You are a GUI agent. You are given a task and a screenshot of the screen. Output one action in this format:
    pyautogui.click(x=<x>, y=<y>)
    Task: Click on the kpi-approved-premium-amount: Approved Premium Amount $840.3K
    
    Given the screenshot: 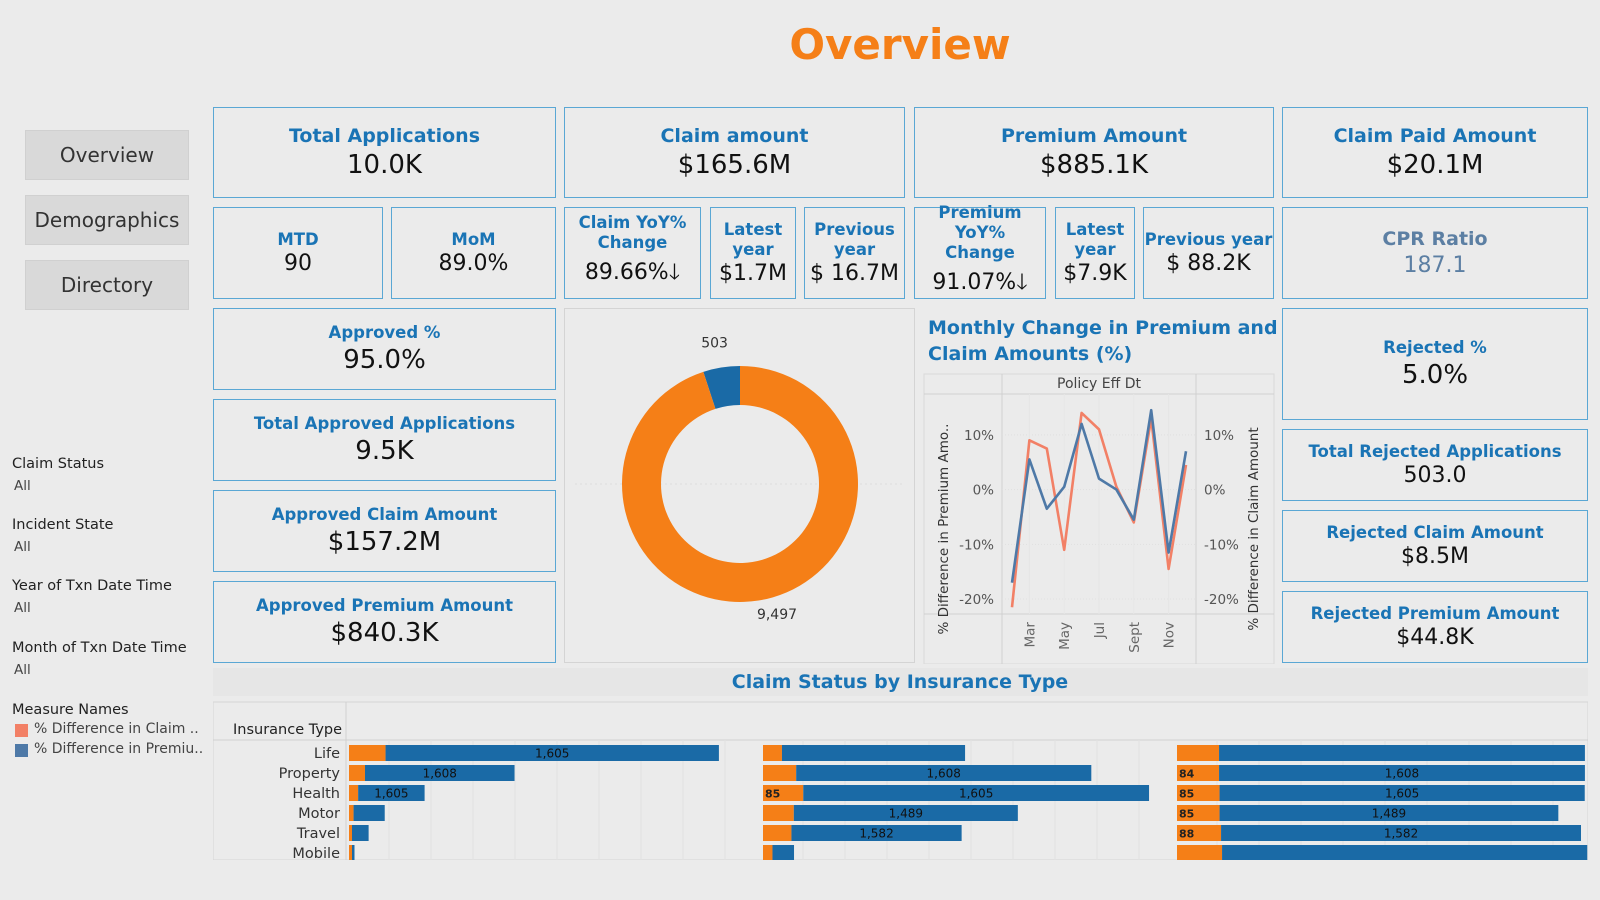 What is the action you would take?
    pyautogui.click(x=384, y=622)
    